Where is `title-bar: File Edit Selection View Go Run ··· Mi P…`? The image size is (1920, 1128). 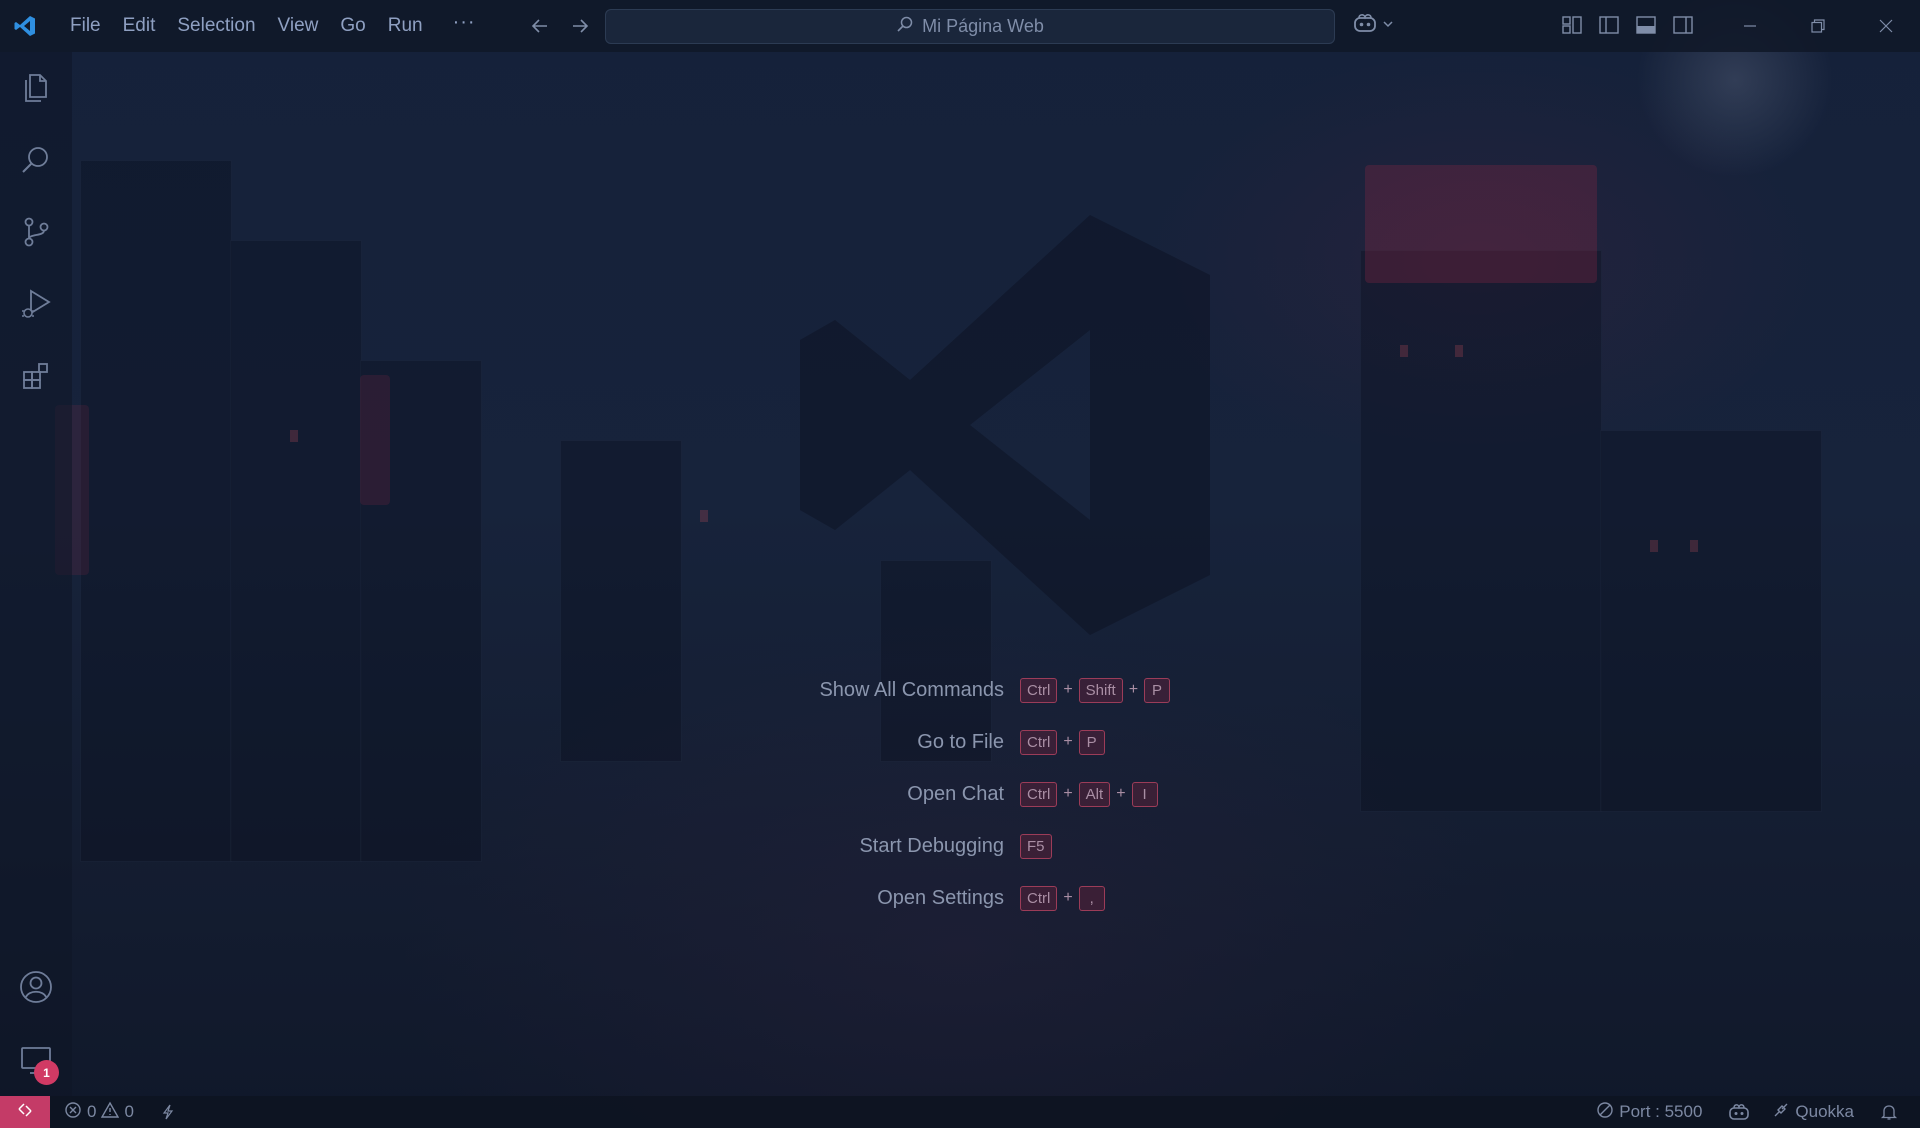
title-bar: File Edit Selection View Go Run ··· Mi P… is located at coordinates (960, 26).